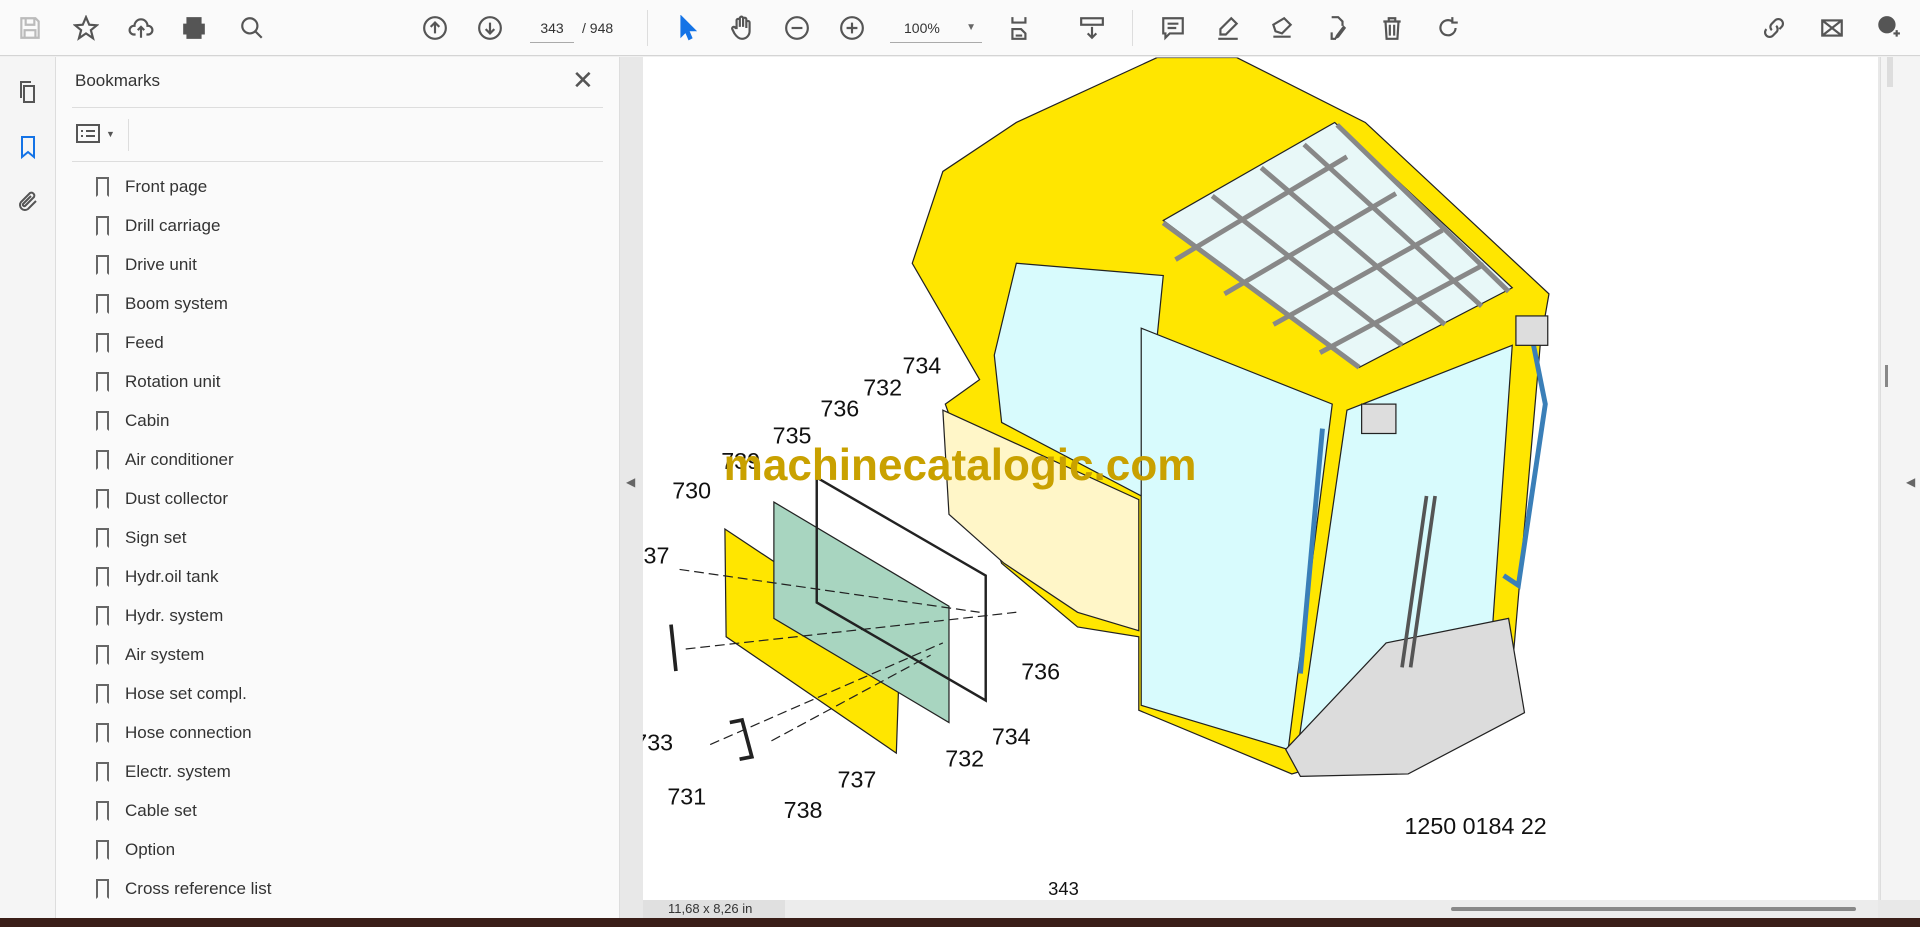  I want to click on bookmark-item: Electr. system, so click(163, 772).